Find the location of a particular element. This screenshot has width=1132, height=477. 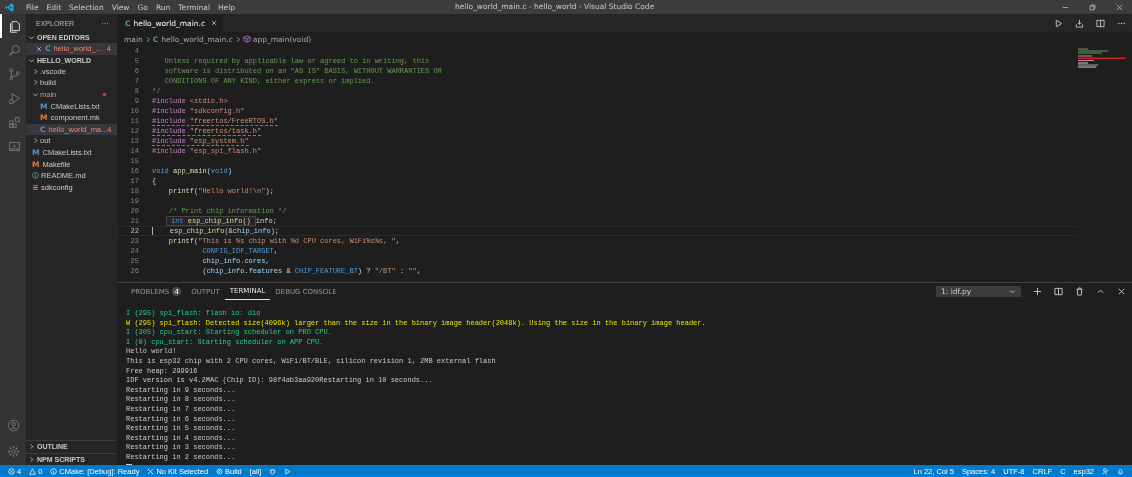

download-icon is located at coordinates (1079, 23).